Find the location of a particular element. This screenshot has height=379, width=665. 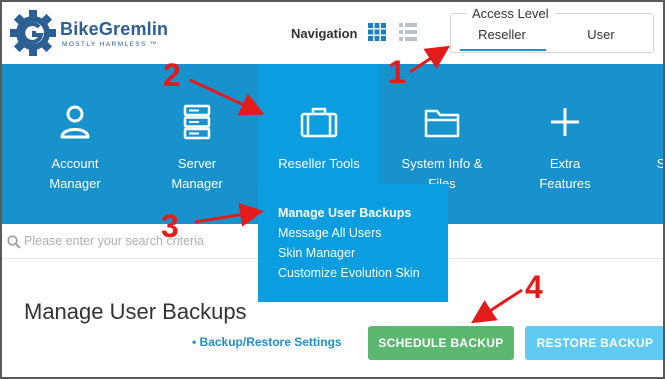

server-icon is located at coordinates (197, 122).